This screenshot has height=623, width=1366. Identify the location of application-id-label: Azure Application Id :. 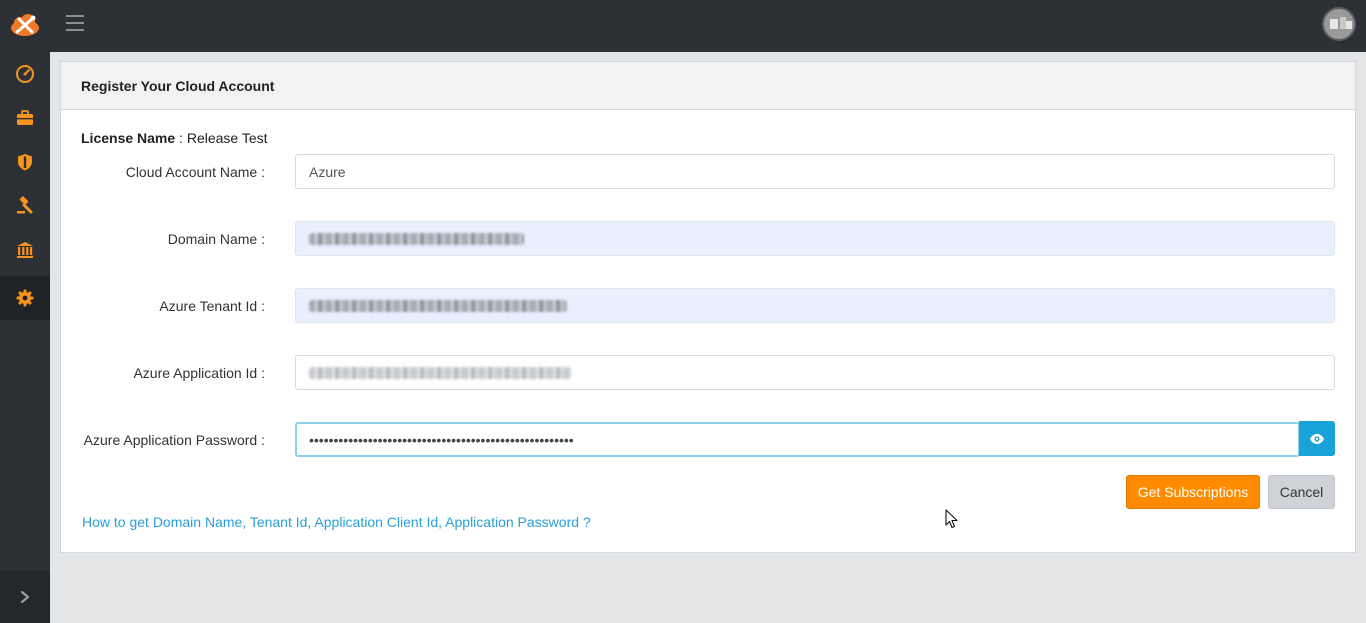
(199, 373).